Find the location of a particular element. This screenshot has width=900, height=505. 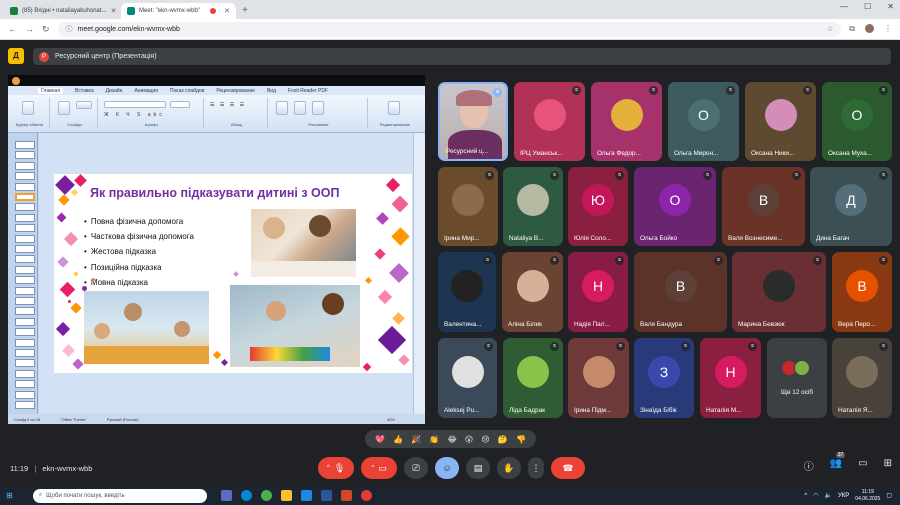

participant-tile: З Зінаїда Бібік ⦸ is located at coordinates (664, 378).